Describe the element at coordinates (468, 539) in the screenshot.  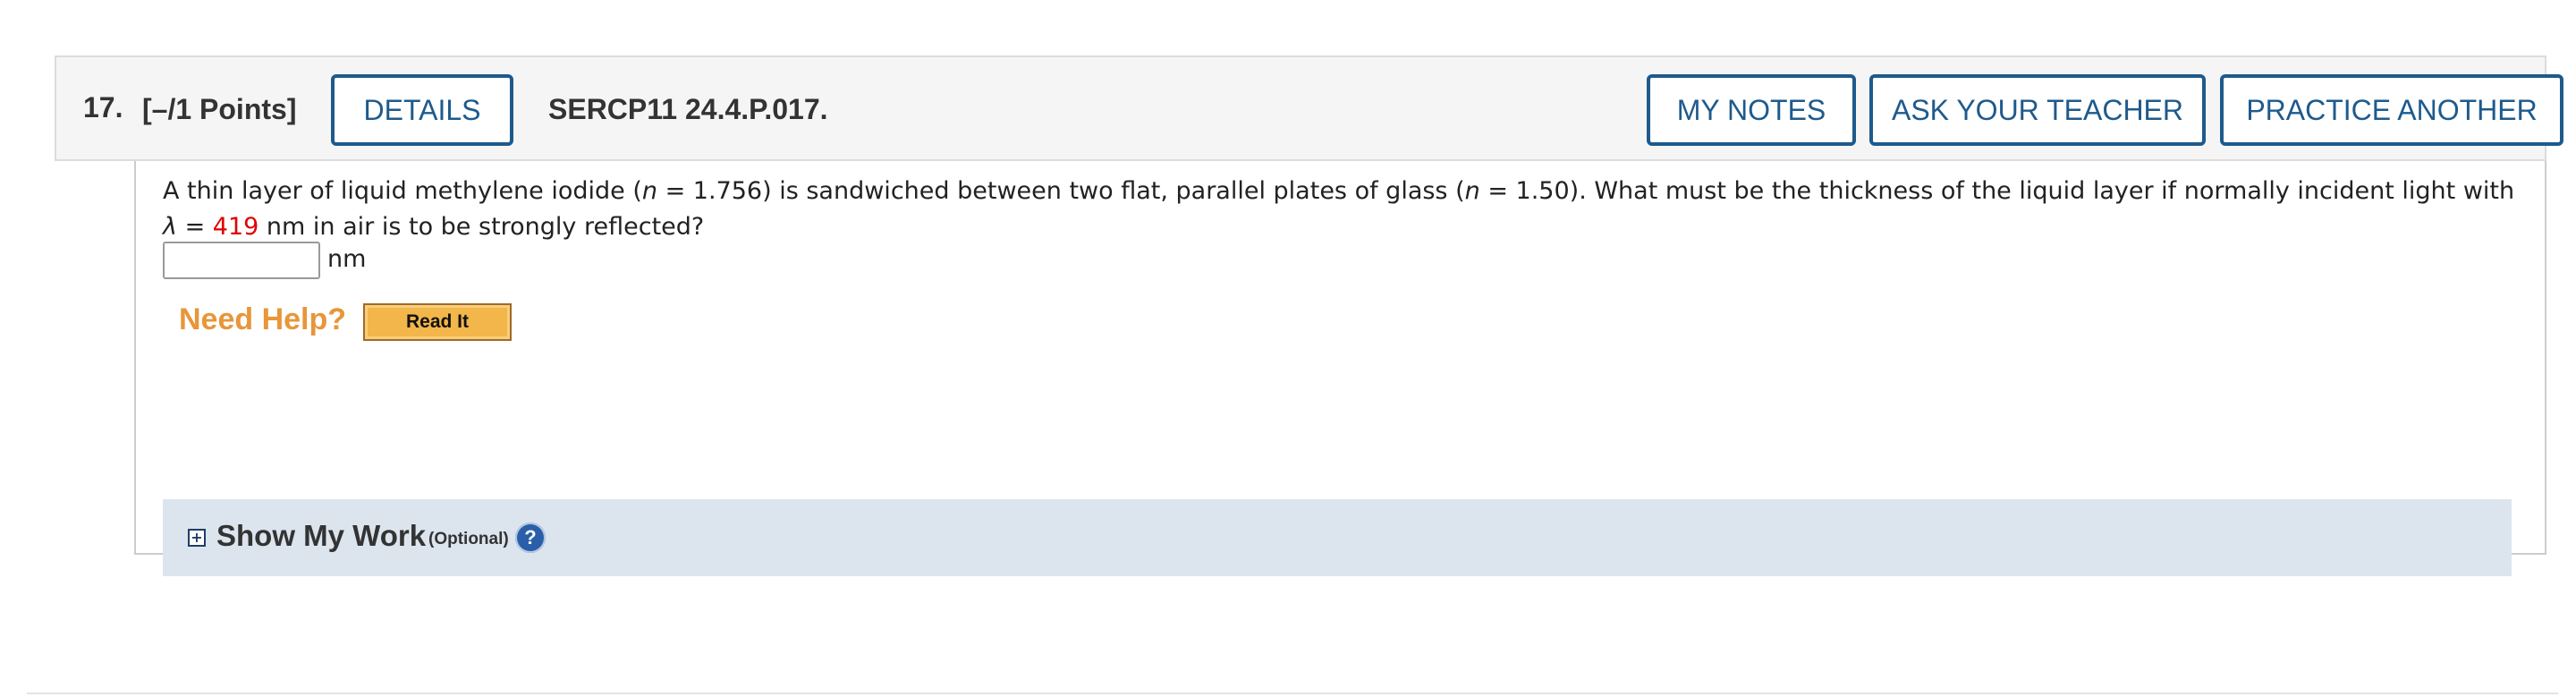
I see `optional-label: (Optional)` at that location.